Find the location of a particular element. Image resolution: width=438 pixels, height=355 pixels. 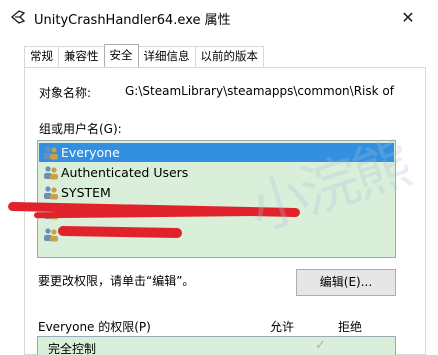

tab-bar: 常规 兼容性 安全 详细信息 以前的版本 is located at coordinates (144, 55).